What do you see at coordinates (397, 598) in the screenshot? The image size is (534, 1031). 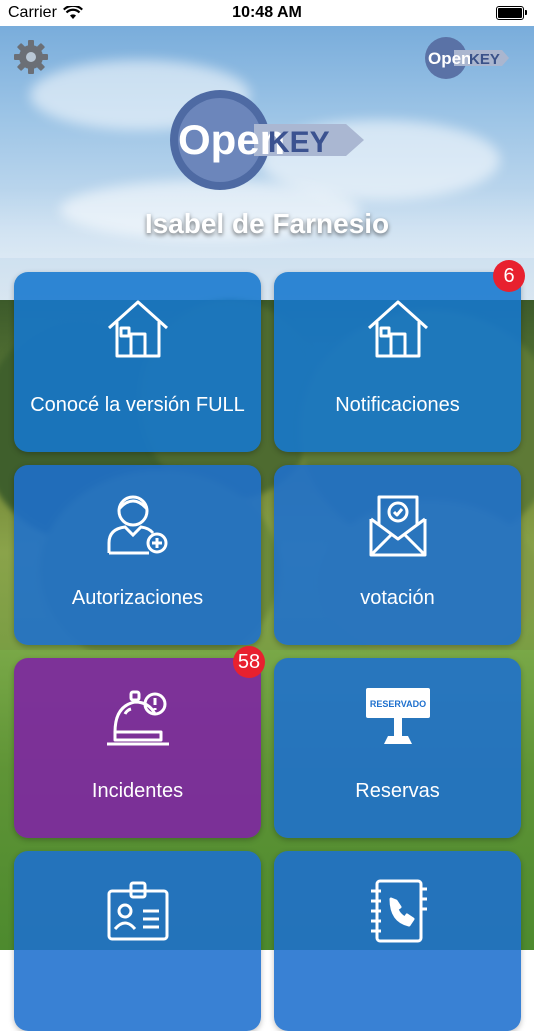 I see `tile-label: votación` at bounding box center [397, 598].